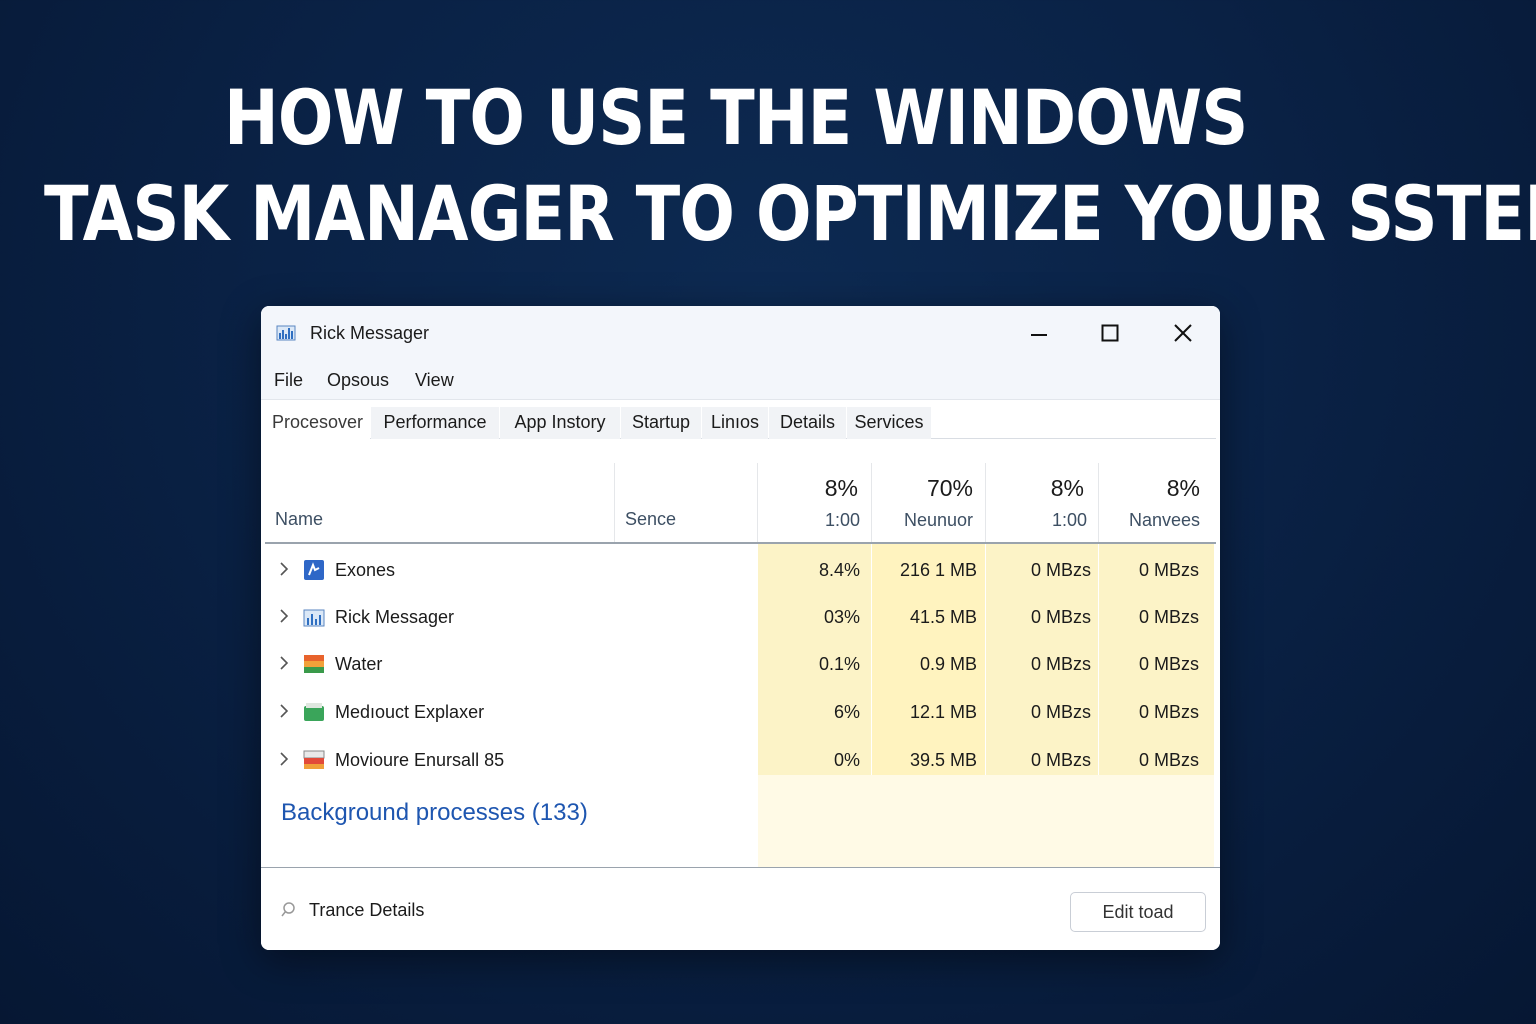 The image size is (1536, 1024). Describe the element at coordinates (740, 380) in the screenshot. I see `menu-bar: File Opsous View` at that location.